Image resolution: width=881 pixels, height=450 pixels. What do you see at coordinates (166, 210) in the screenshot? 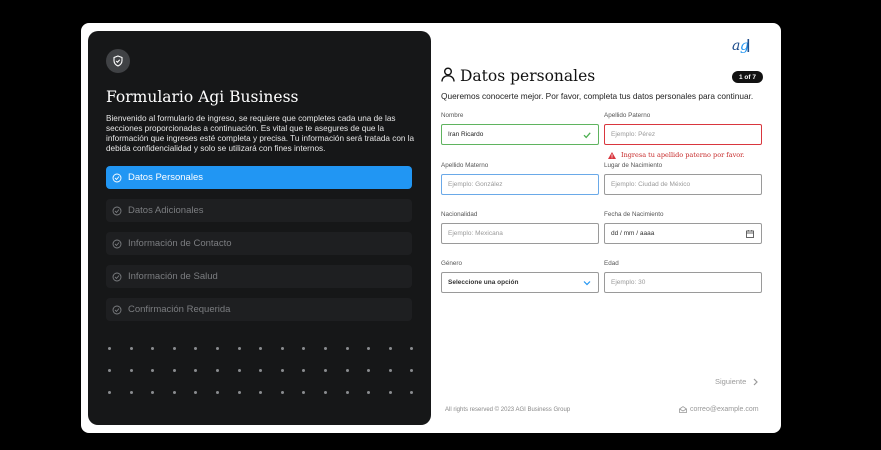
I see `step-label: Datos Adicionales` at bounding box center [166, 210].